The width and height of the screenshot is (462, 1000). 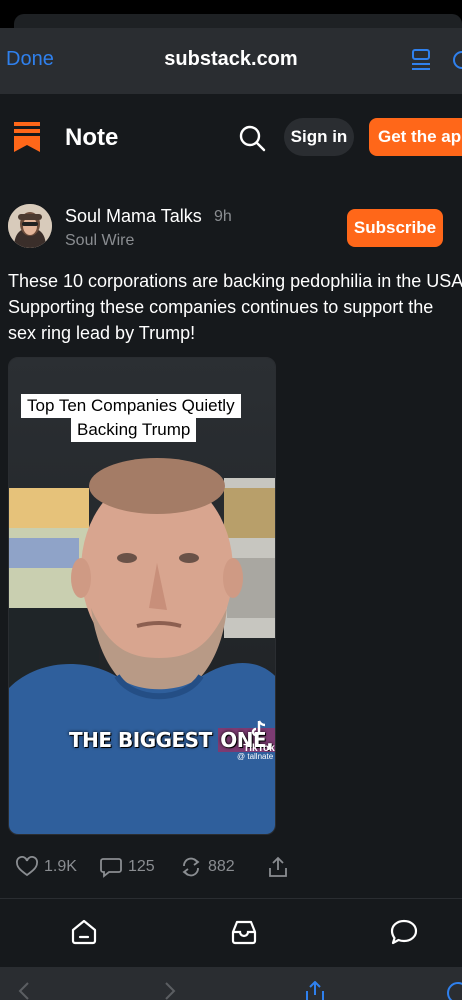 What do you see at coordinates (457, 60) in the screenshot?
I see `reload-icon` at bounding box center [457, 60].